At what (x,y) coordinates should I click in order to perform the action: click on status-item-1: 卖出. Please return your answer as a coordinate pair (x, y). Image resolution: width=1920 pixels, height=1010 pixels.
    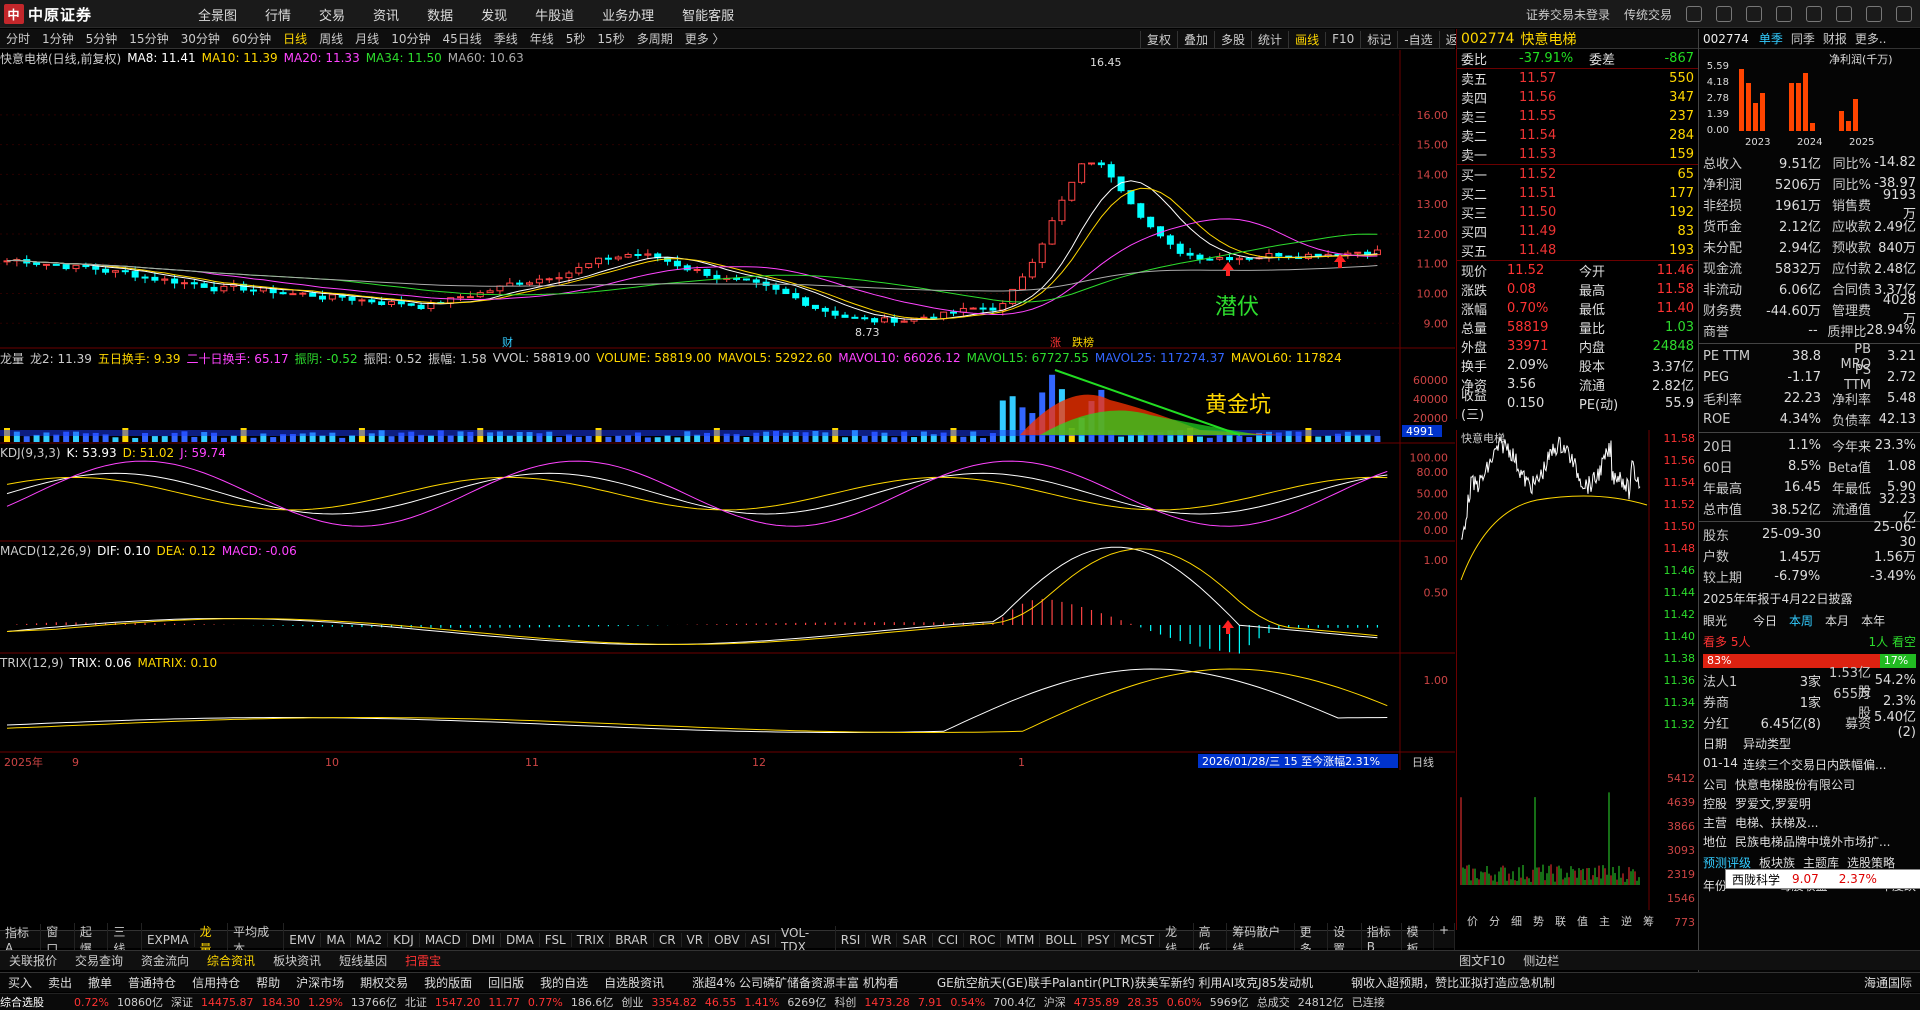
    Looking at the image, I should click on (60, 982).